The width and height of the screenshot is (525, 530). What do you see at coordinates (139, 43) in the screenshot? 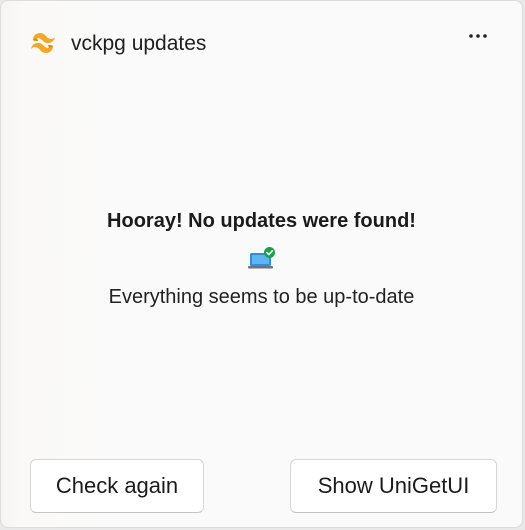
I see `widget-title: vckpg updates` at bounding box center [139, 43].